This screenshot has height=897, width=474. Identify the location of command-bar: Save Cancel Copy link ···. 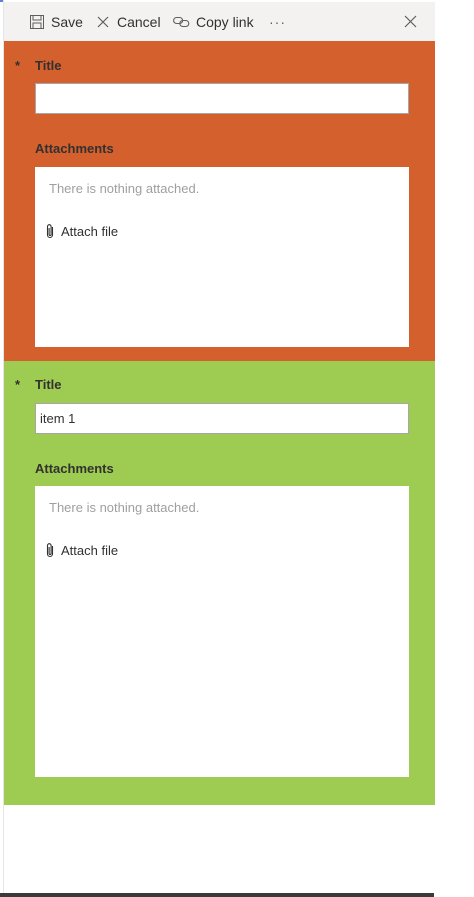
(219, 21).